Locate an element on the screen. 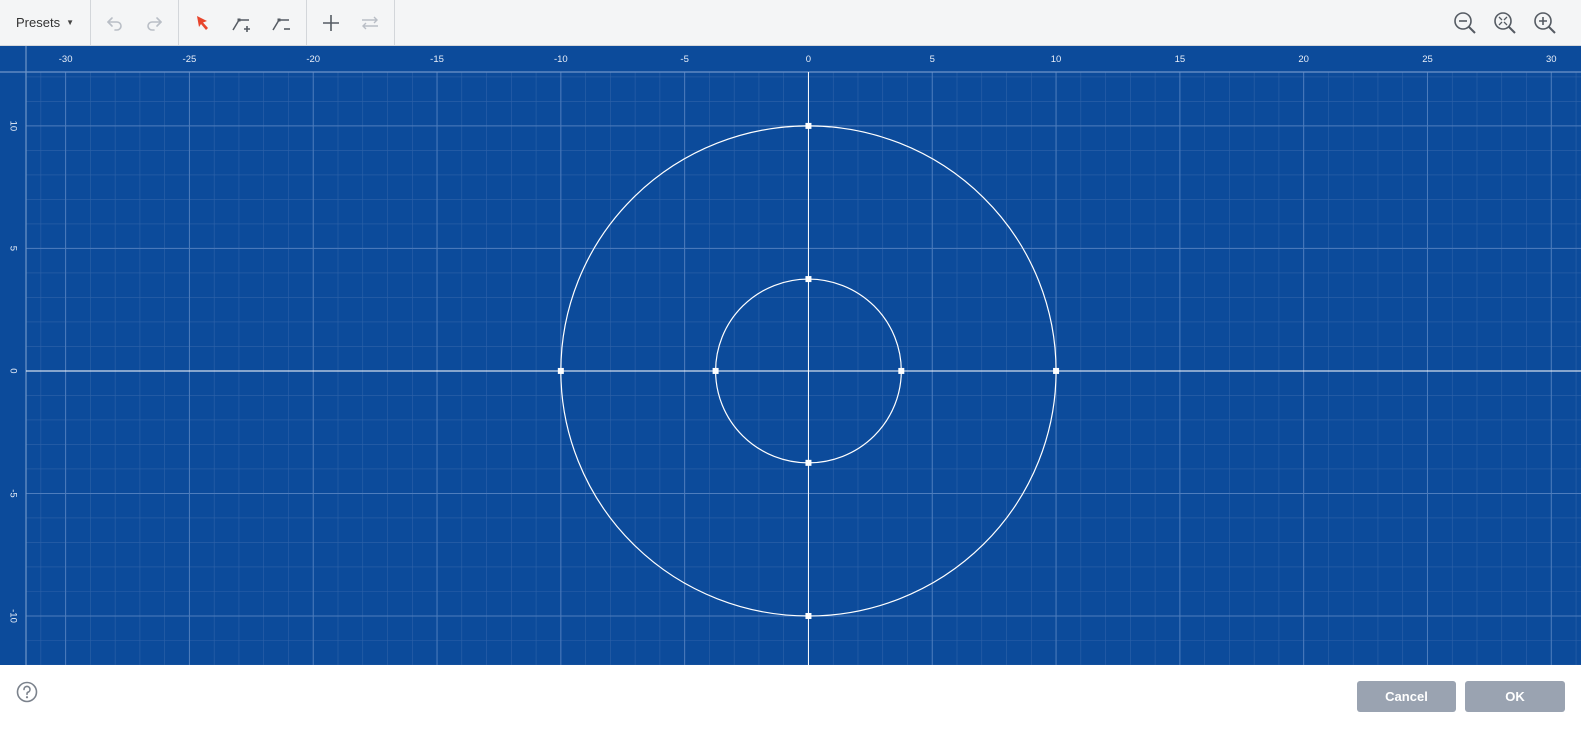 The width and height of the screenshot is (1581, 729). zoom-in-button is located at coordinates (1545, 22).